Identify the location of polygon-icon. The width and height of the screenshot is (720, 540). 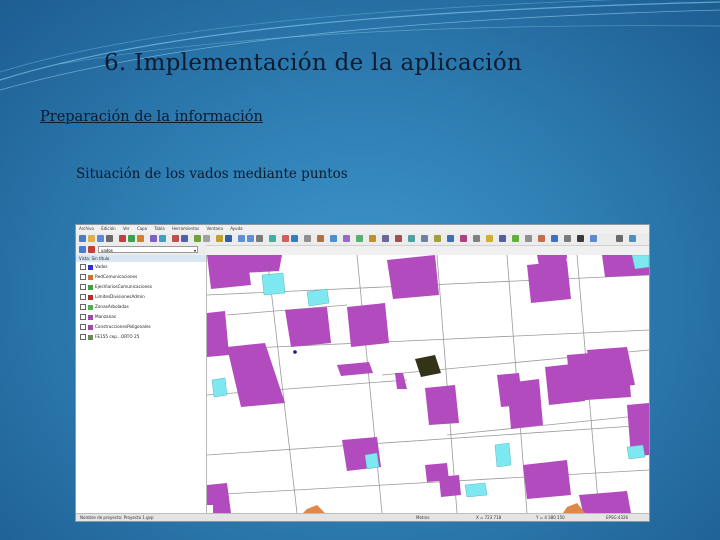
(219, 238).